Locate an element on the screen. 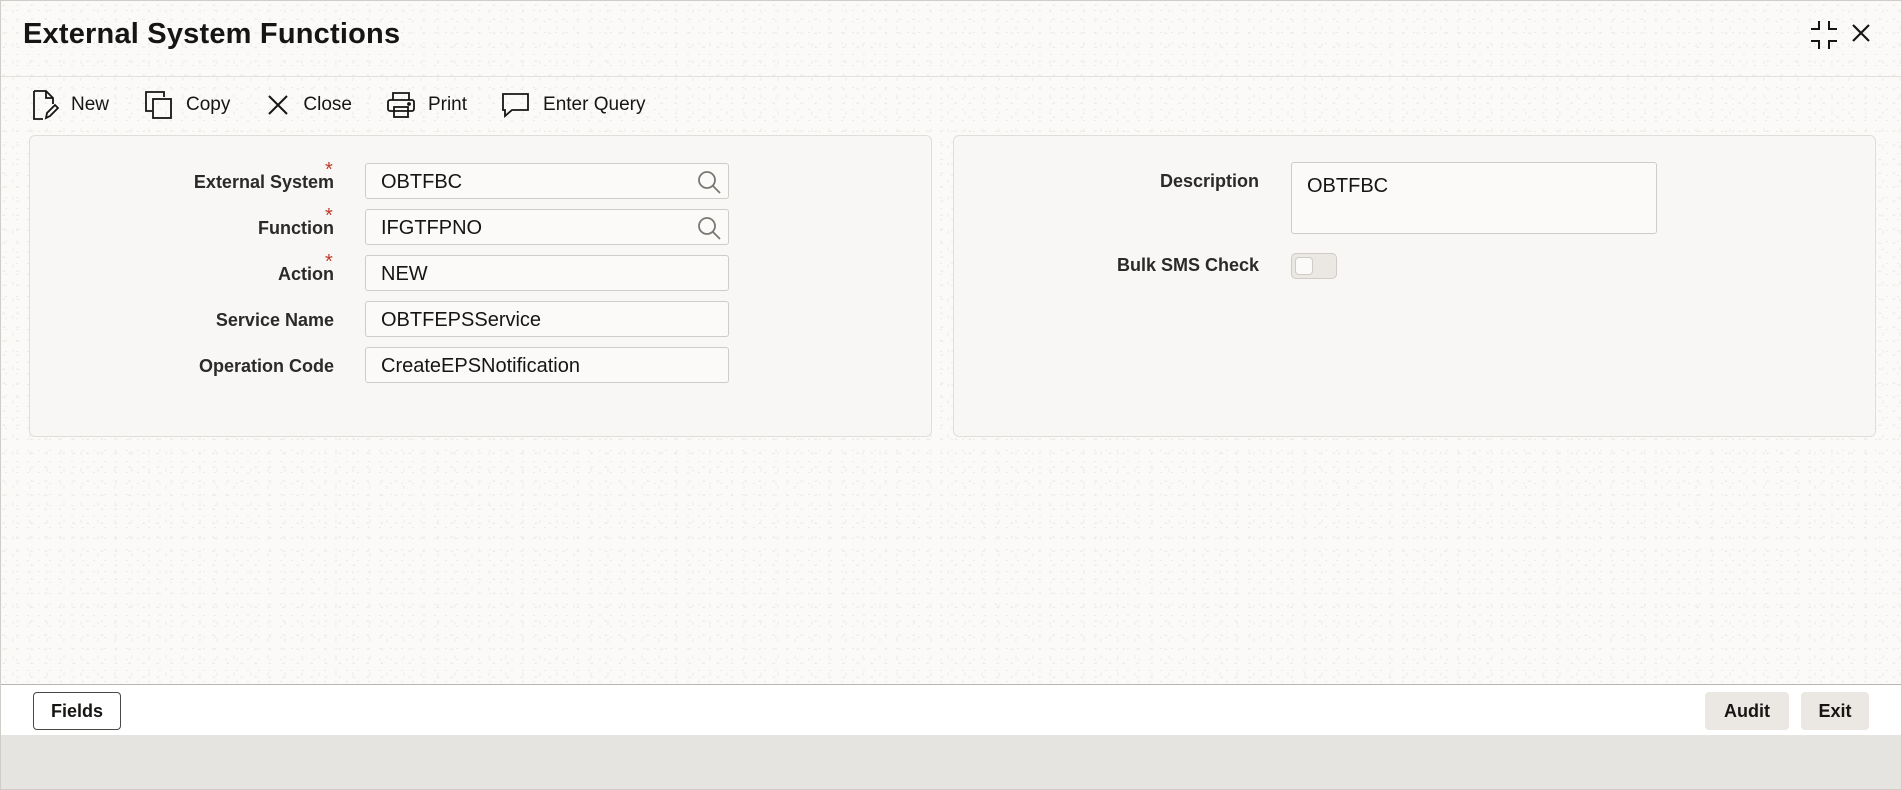 The height and width of the screenshot is (790, 1902). bulk-sms-check-label: Bulk SMS Check is located at coordinates (1187, 265).